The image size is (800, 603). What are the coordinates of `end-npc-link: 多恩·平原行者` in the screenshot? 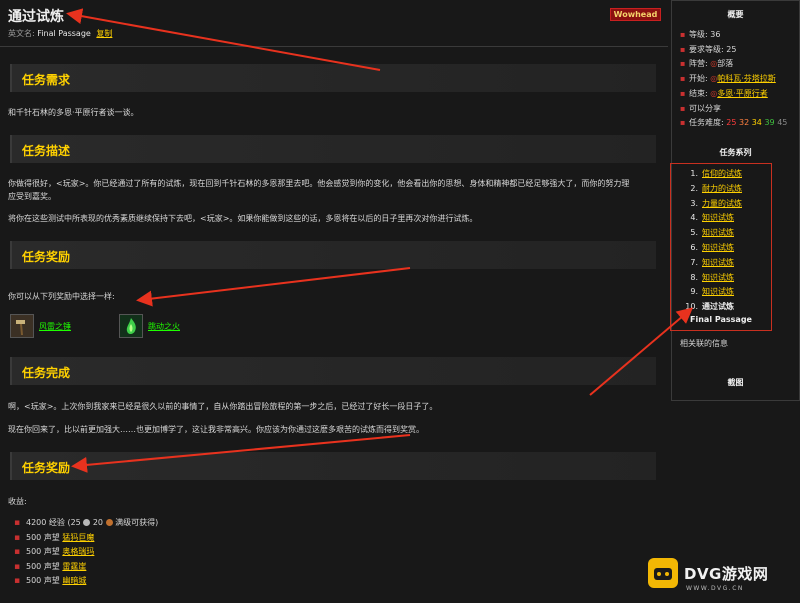 It's located at (742, 93).